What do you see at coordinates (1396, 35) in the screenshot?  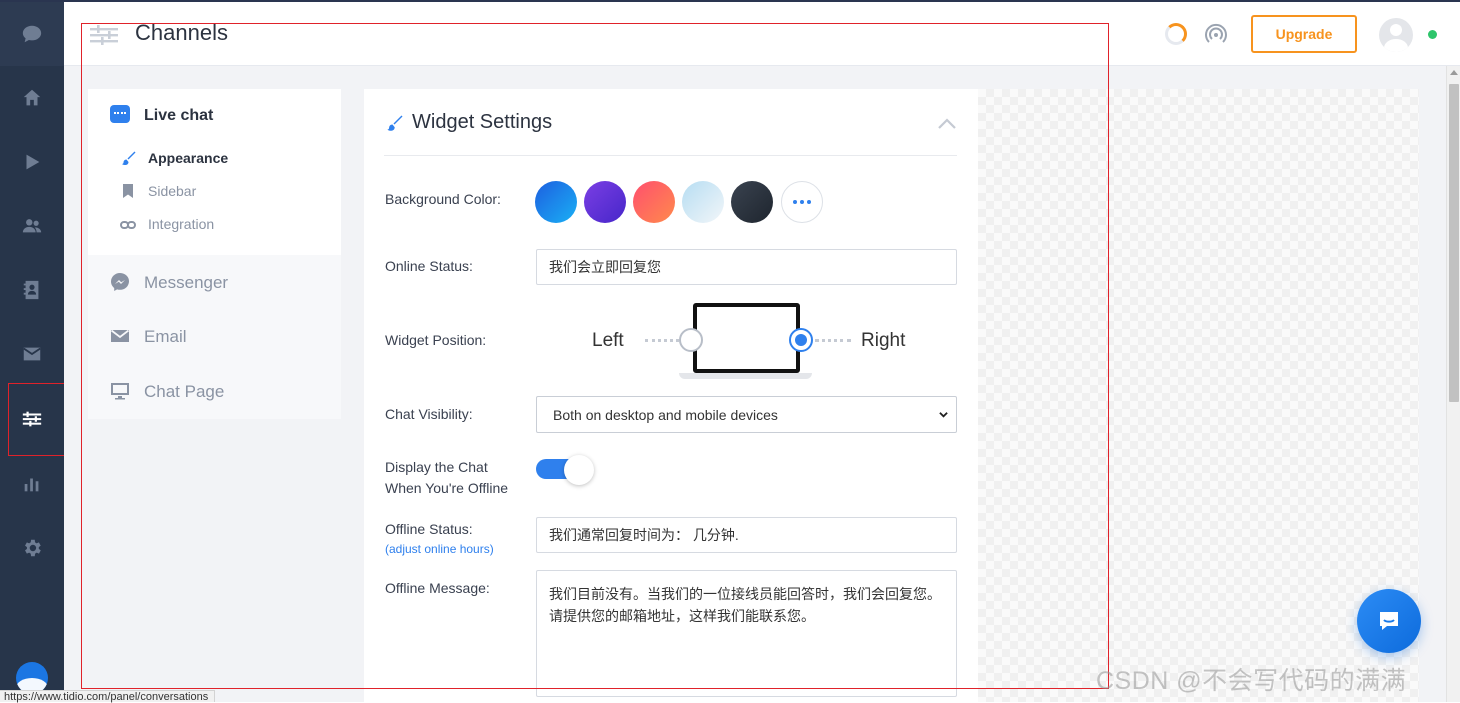 I see `avatar` at bounding box center [1396, 35].